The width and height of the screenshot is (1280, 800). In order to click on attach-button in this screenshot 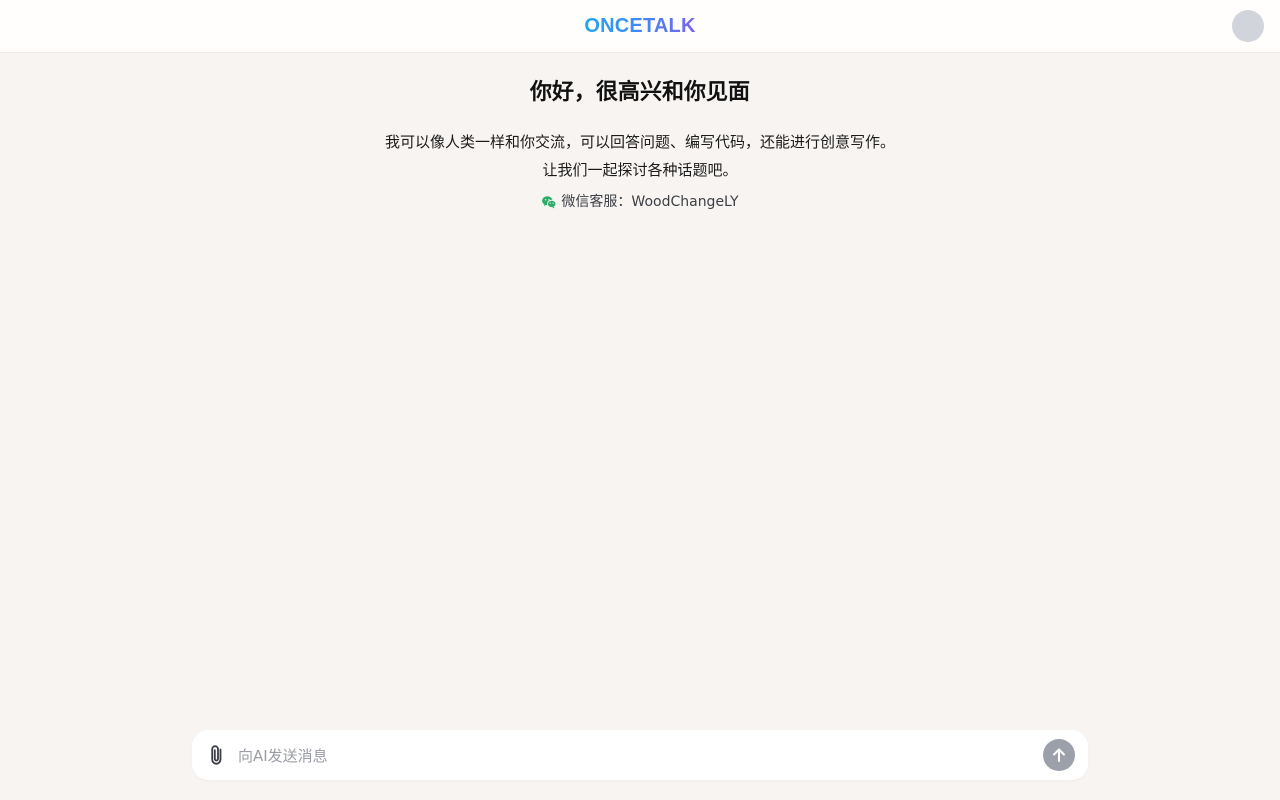, I will do `click(217, 755)`.